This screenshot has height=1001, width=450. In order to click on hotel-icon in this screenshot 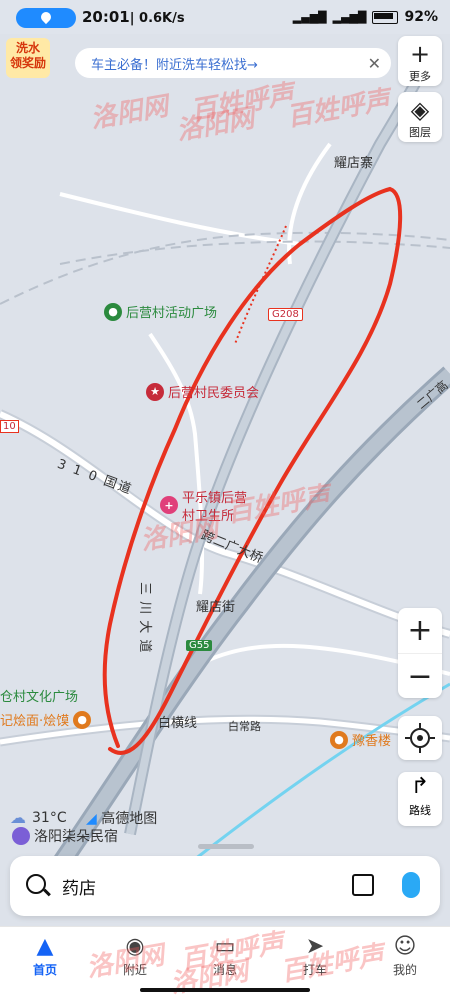, I will do `click(21, 836)`.